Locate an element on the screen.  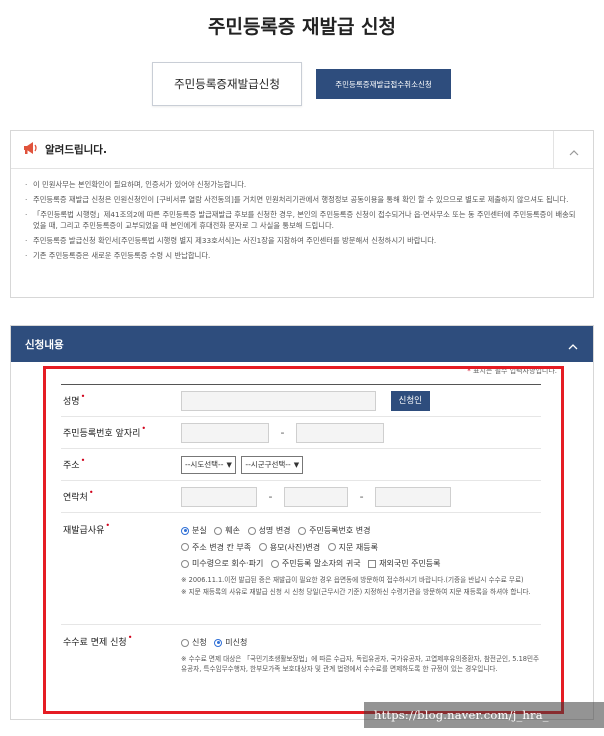
notice-item: 이 민원사무는 본인확인이 필요하며, 인증서가 있어야 신청가능합니다. is located at coordinates (302, 184).